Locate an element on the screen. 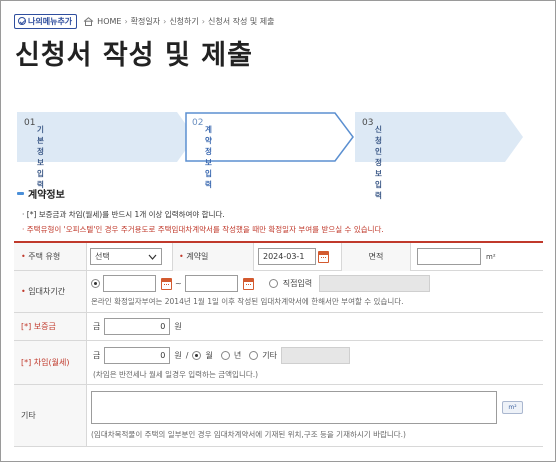 Image resolution: width=556 pixels, height=462 pixels. breadcrumb-item-current: 신청서 작성 및 제출 is located at coordinates (241, 21).